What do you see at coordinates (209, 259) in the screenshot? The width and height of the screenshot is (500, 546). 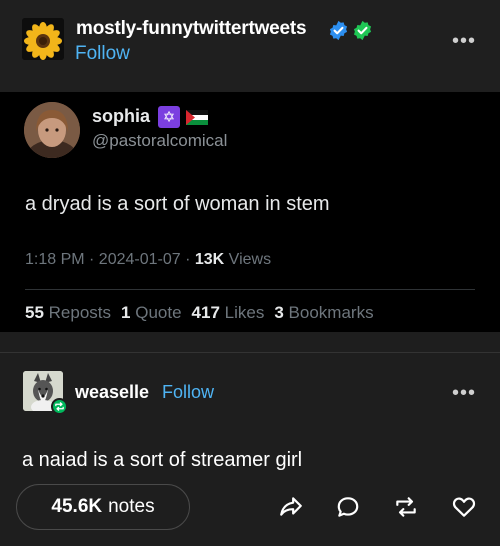 I see `tweet-views-count: 13K` at bounding box center [209, 259].